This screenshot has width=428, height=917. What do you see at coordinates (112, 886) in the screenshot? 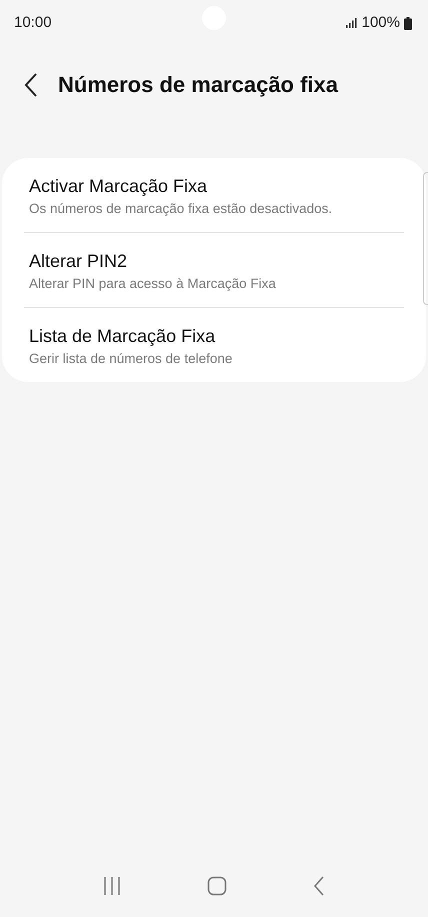
I see `recent-apps-icon` at bounding box center [112, 886].